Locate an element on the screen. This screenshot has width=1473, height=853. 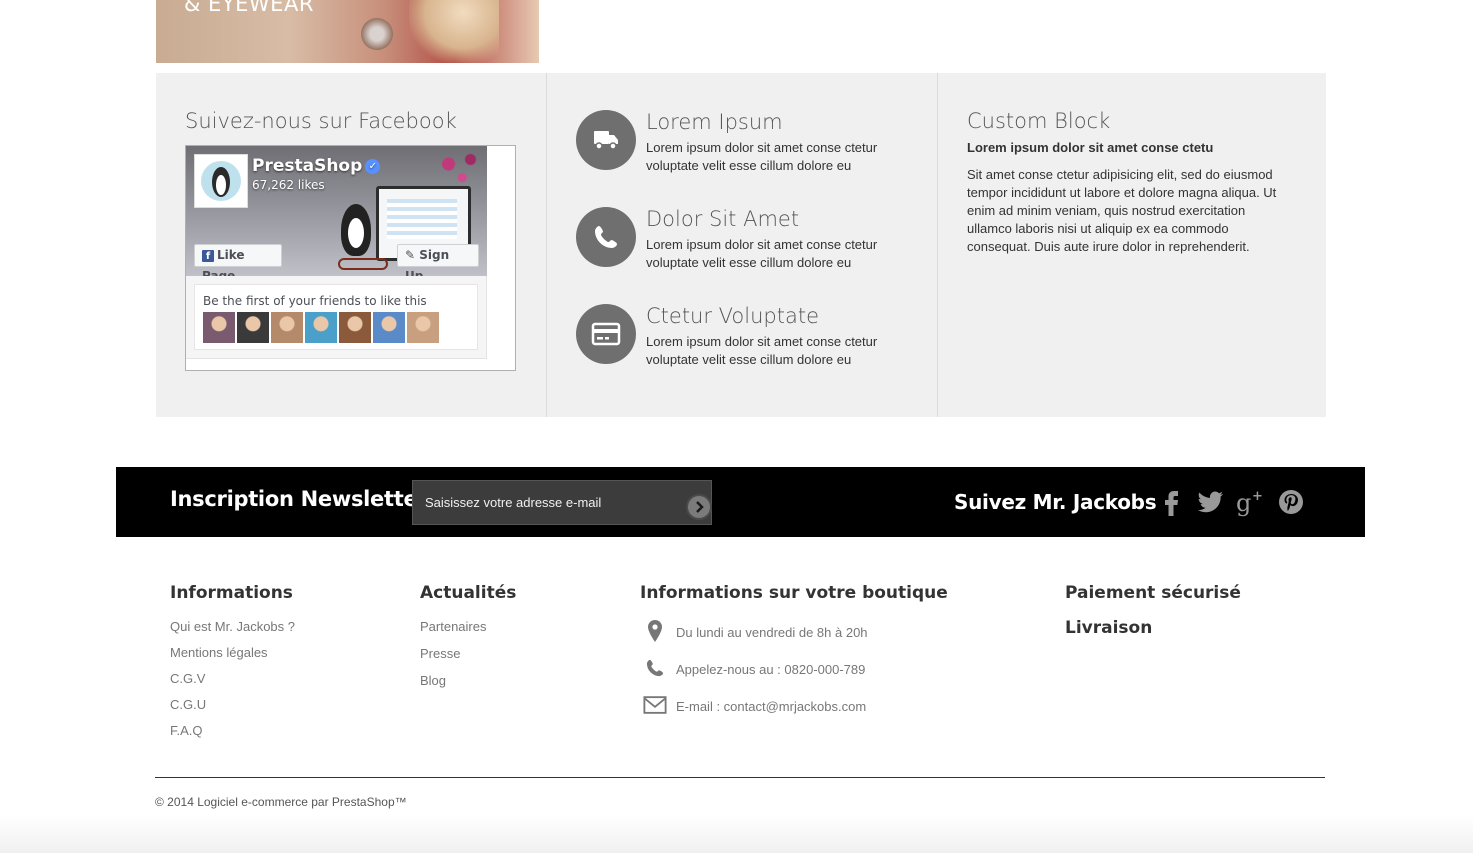
facebook-page-name-wrap: PrestaShop ✓ is located at coordinates (316, 166).